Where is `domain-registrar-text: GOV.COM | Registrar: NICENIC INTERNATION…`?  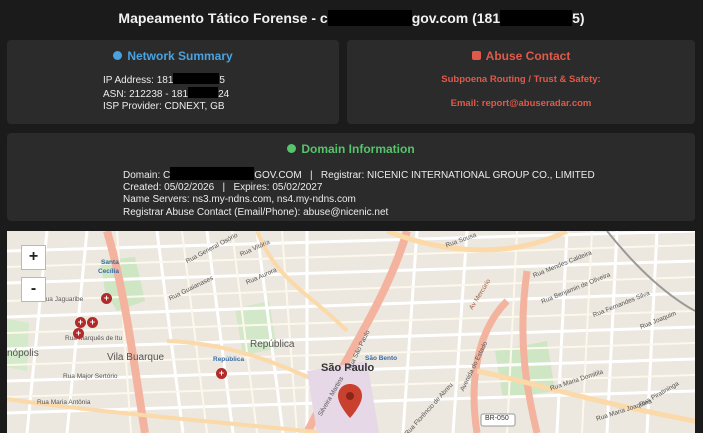 domain-registrar-text: GOV.COM | Registrar: NICENIC INTERNATION… is located at coordinates (424, 175).